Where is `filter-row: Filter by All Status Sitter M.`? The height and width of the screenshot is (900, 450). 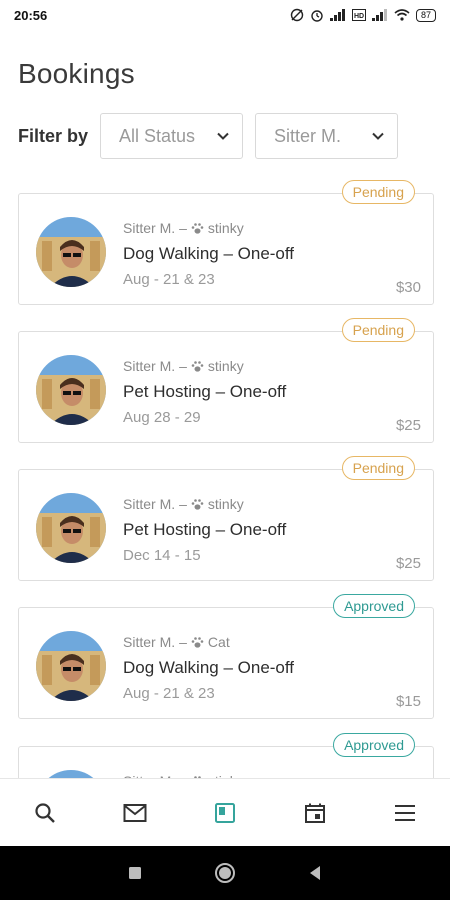
filter-row: Filter by All Status Sitter M. is located at coordinates (225, 136).